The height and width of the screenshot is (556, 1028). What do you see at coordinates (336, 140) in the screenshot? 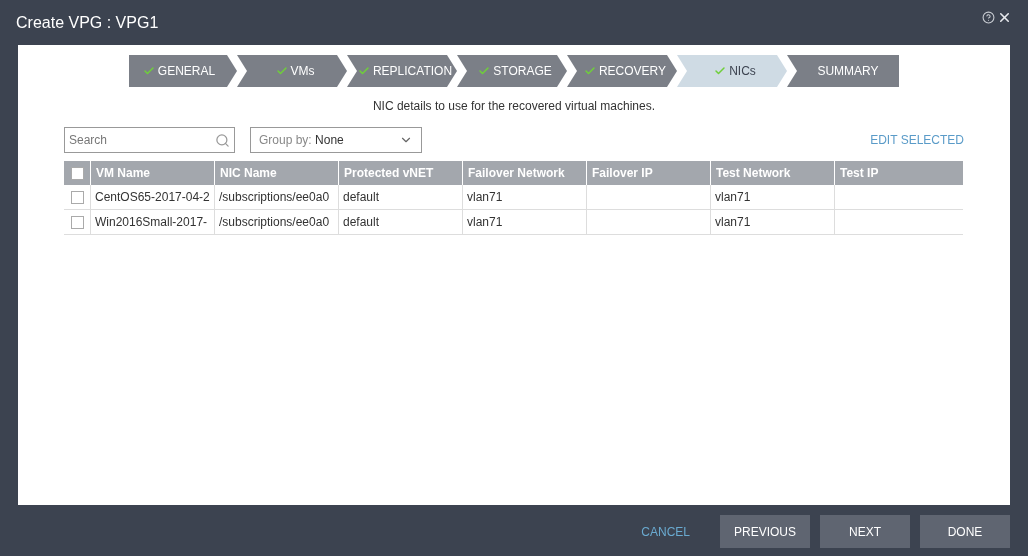
I see `group-by-dropdown: Group by: None` at bounding box center [336, 140].